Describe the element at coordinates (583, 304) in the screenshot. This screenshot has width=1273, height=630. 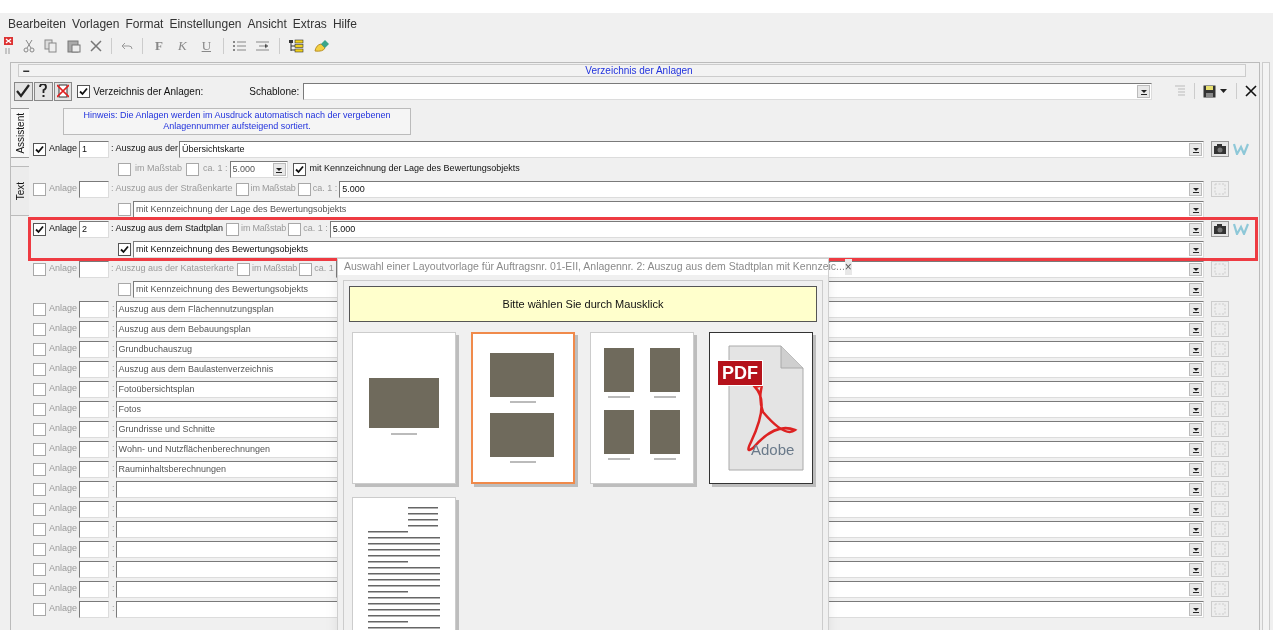
I see `instruction-banner: Bitte wählen Sie durch Mausklick` at that location.